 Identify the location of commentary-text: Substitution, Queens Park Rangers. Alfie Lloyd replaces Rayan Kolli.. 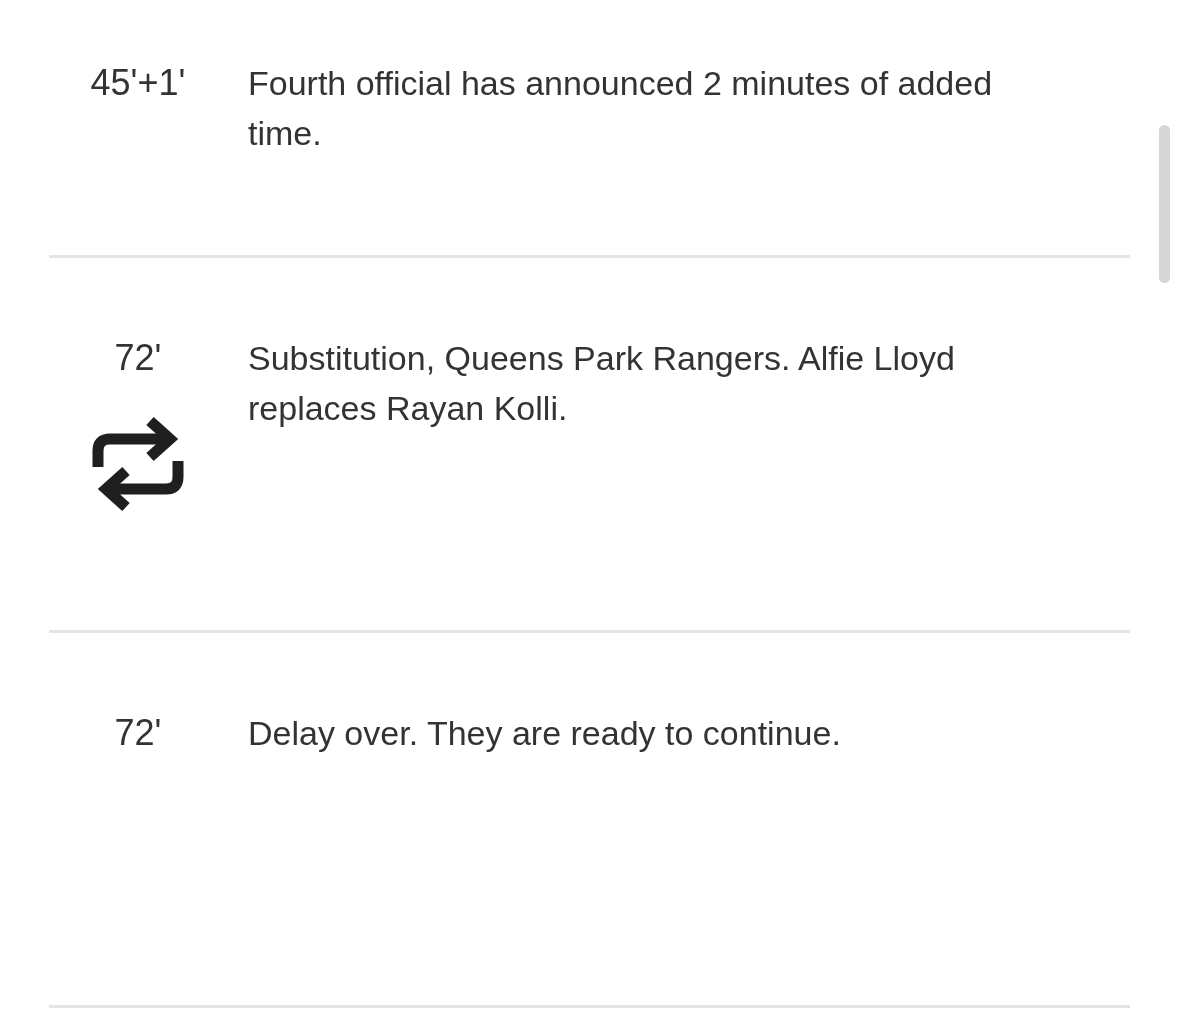
(602, 383).